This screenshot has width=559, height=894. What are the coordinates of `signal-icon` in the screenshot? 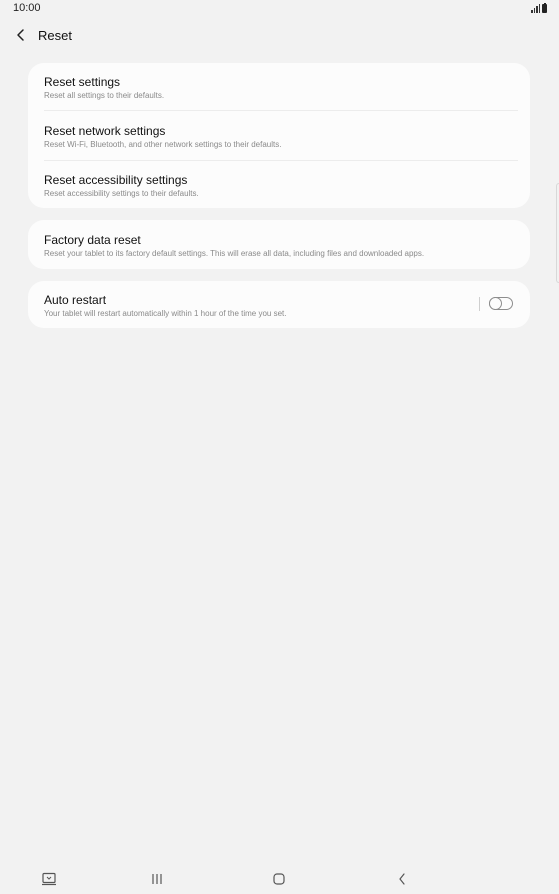 It's located at (535, 8).